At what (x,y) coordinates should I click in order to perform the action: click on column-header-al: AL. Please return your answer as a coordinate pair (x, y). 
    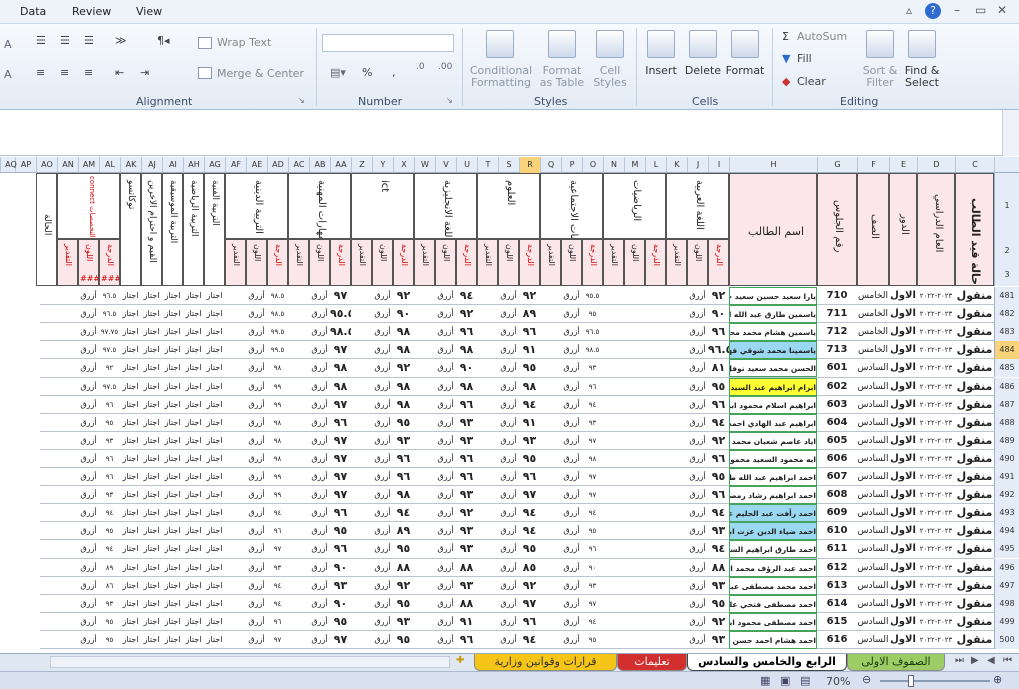
    Looking at the image, I should click on (109, 165).